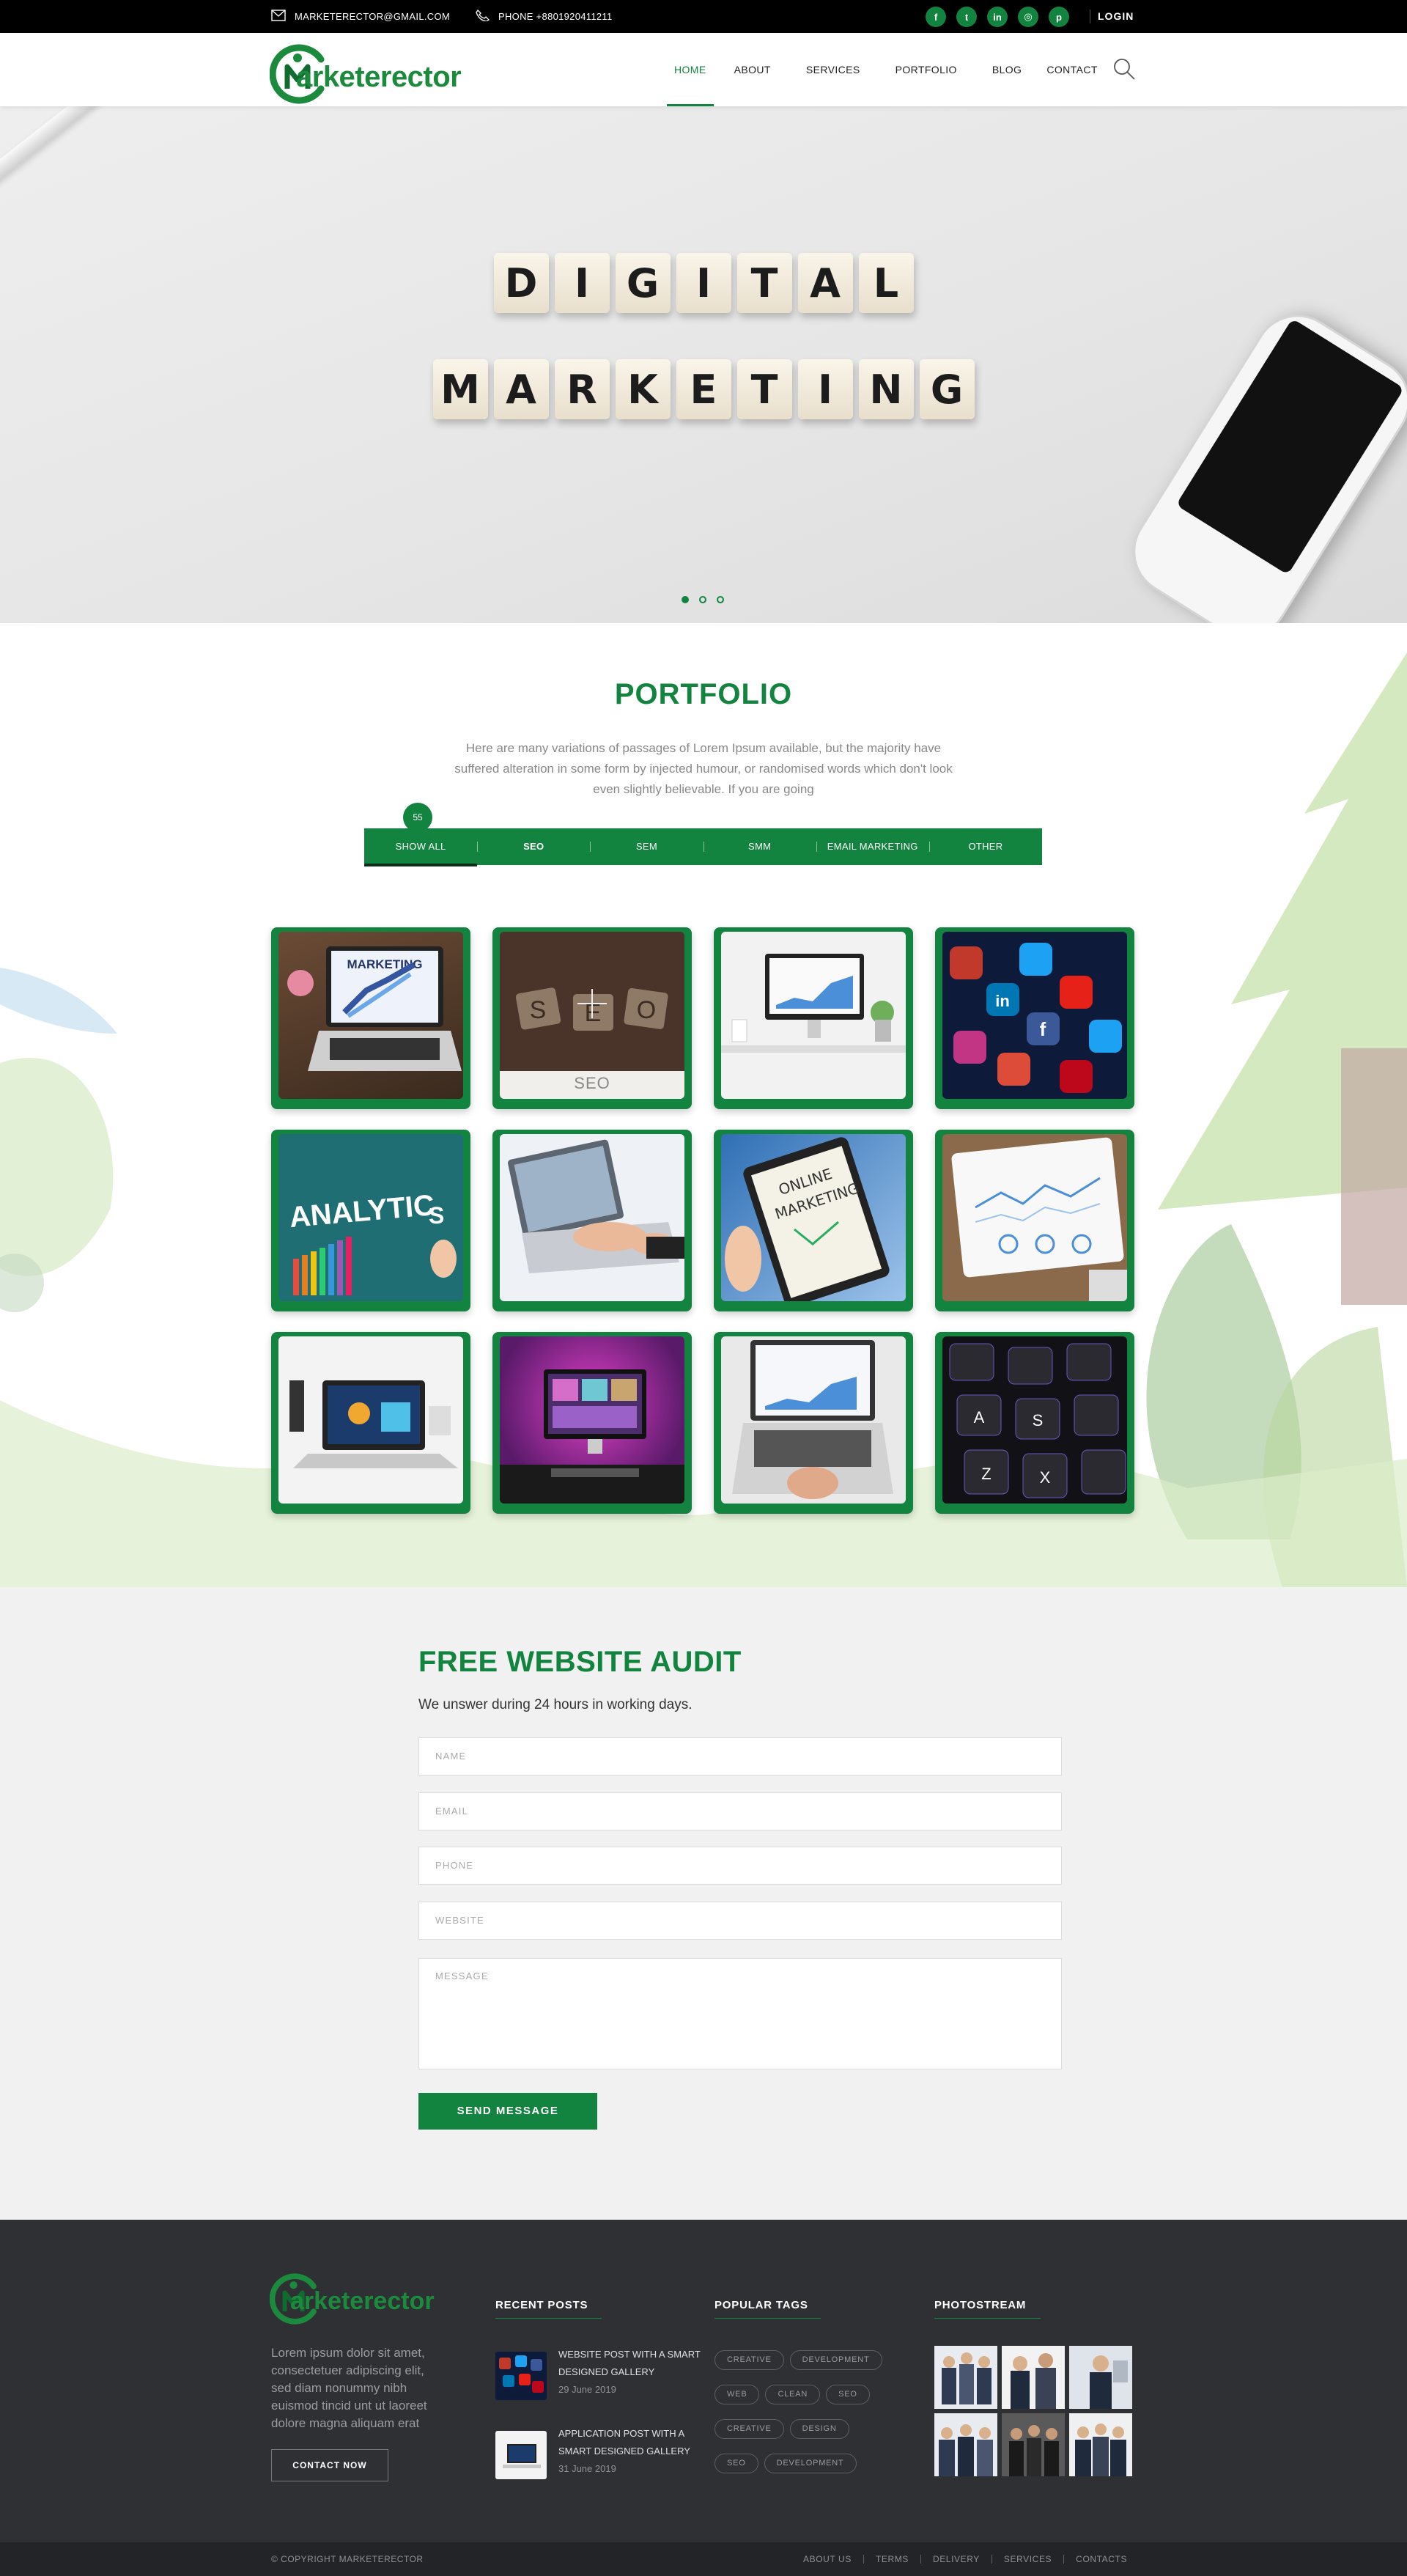 This screenshot has height=2576, width=1407. I want to click on post-thumbnail, so click(521, 2376).